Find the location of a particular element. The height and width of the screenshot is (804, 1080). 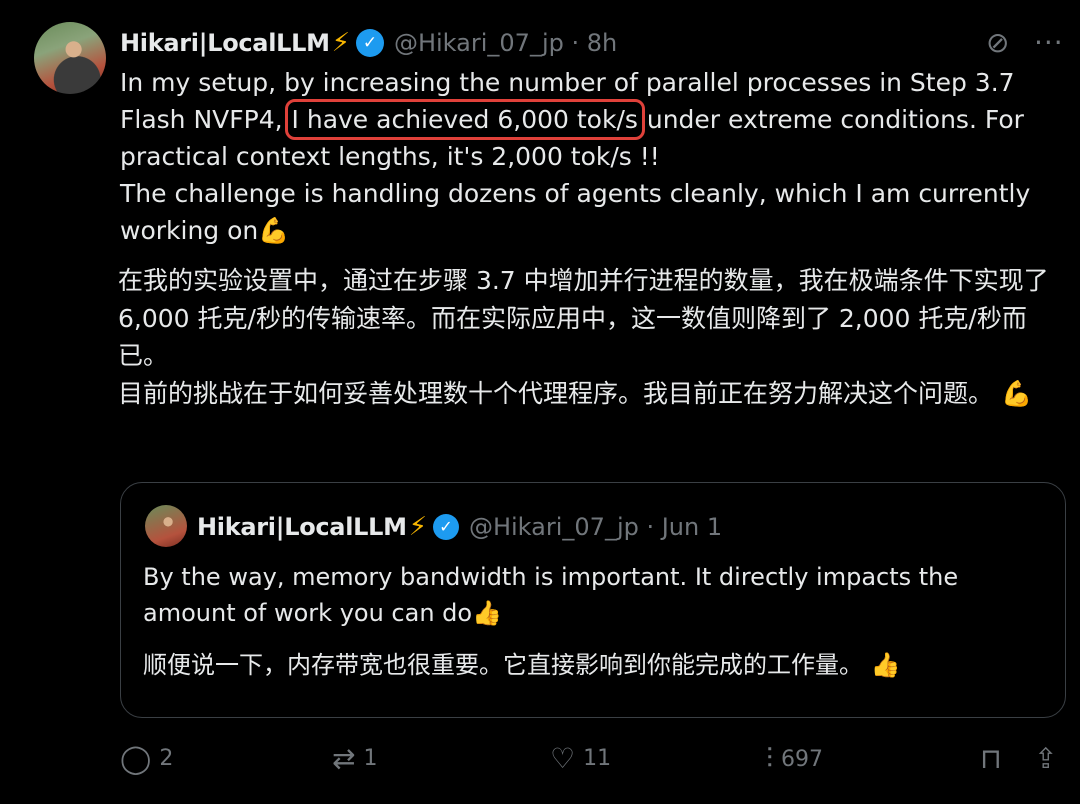

quoted-author-name: Hikari|LocalLLM is located at coordinates (302, 527).